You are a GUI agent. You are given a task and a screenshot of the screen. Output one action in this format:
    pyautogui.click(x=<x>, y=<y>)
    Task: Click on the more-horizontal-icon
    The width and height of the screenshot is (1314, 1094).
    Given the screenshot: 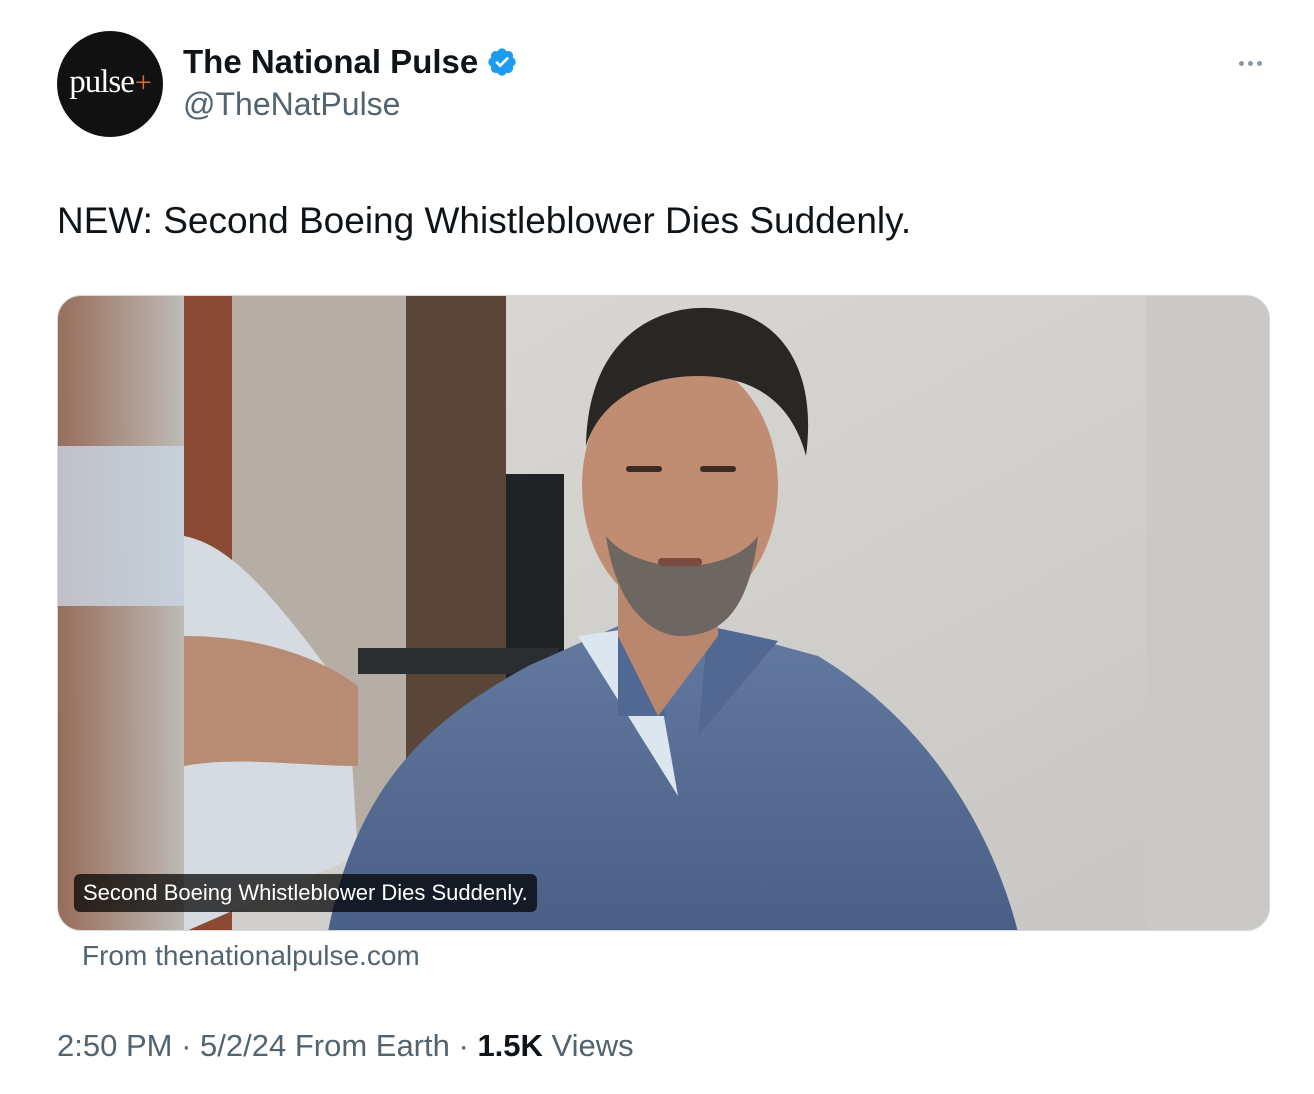 What is the action you would take?
    pyautogui.click(x=1250, y=63)
    